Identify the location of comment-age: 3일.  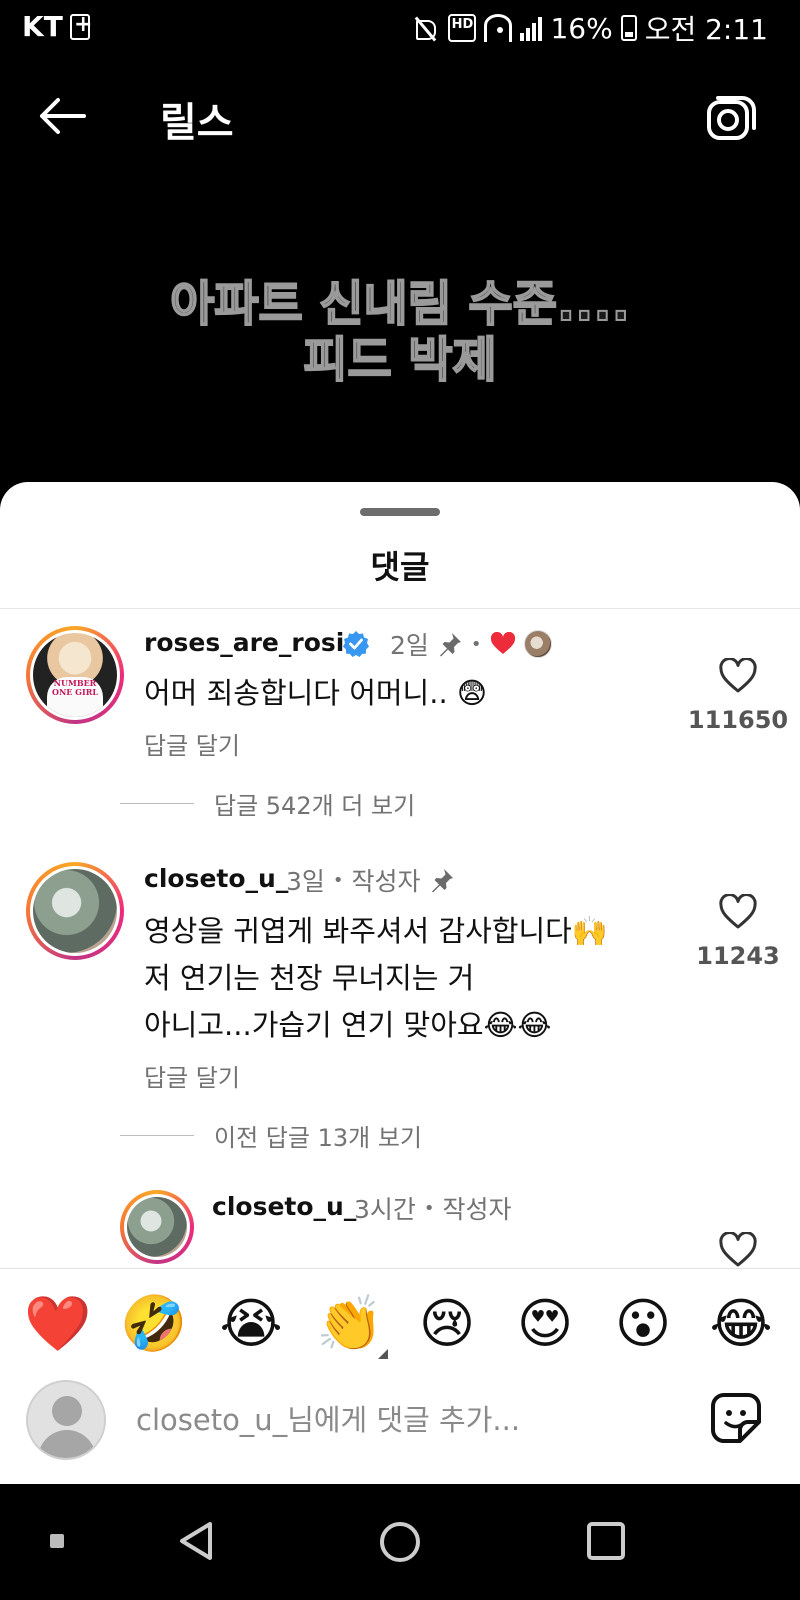
(305, 881).